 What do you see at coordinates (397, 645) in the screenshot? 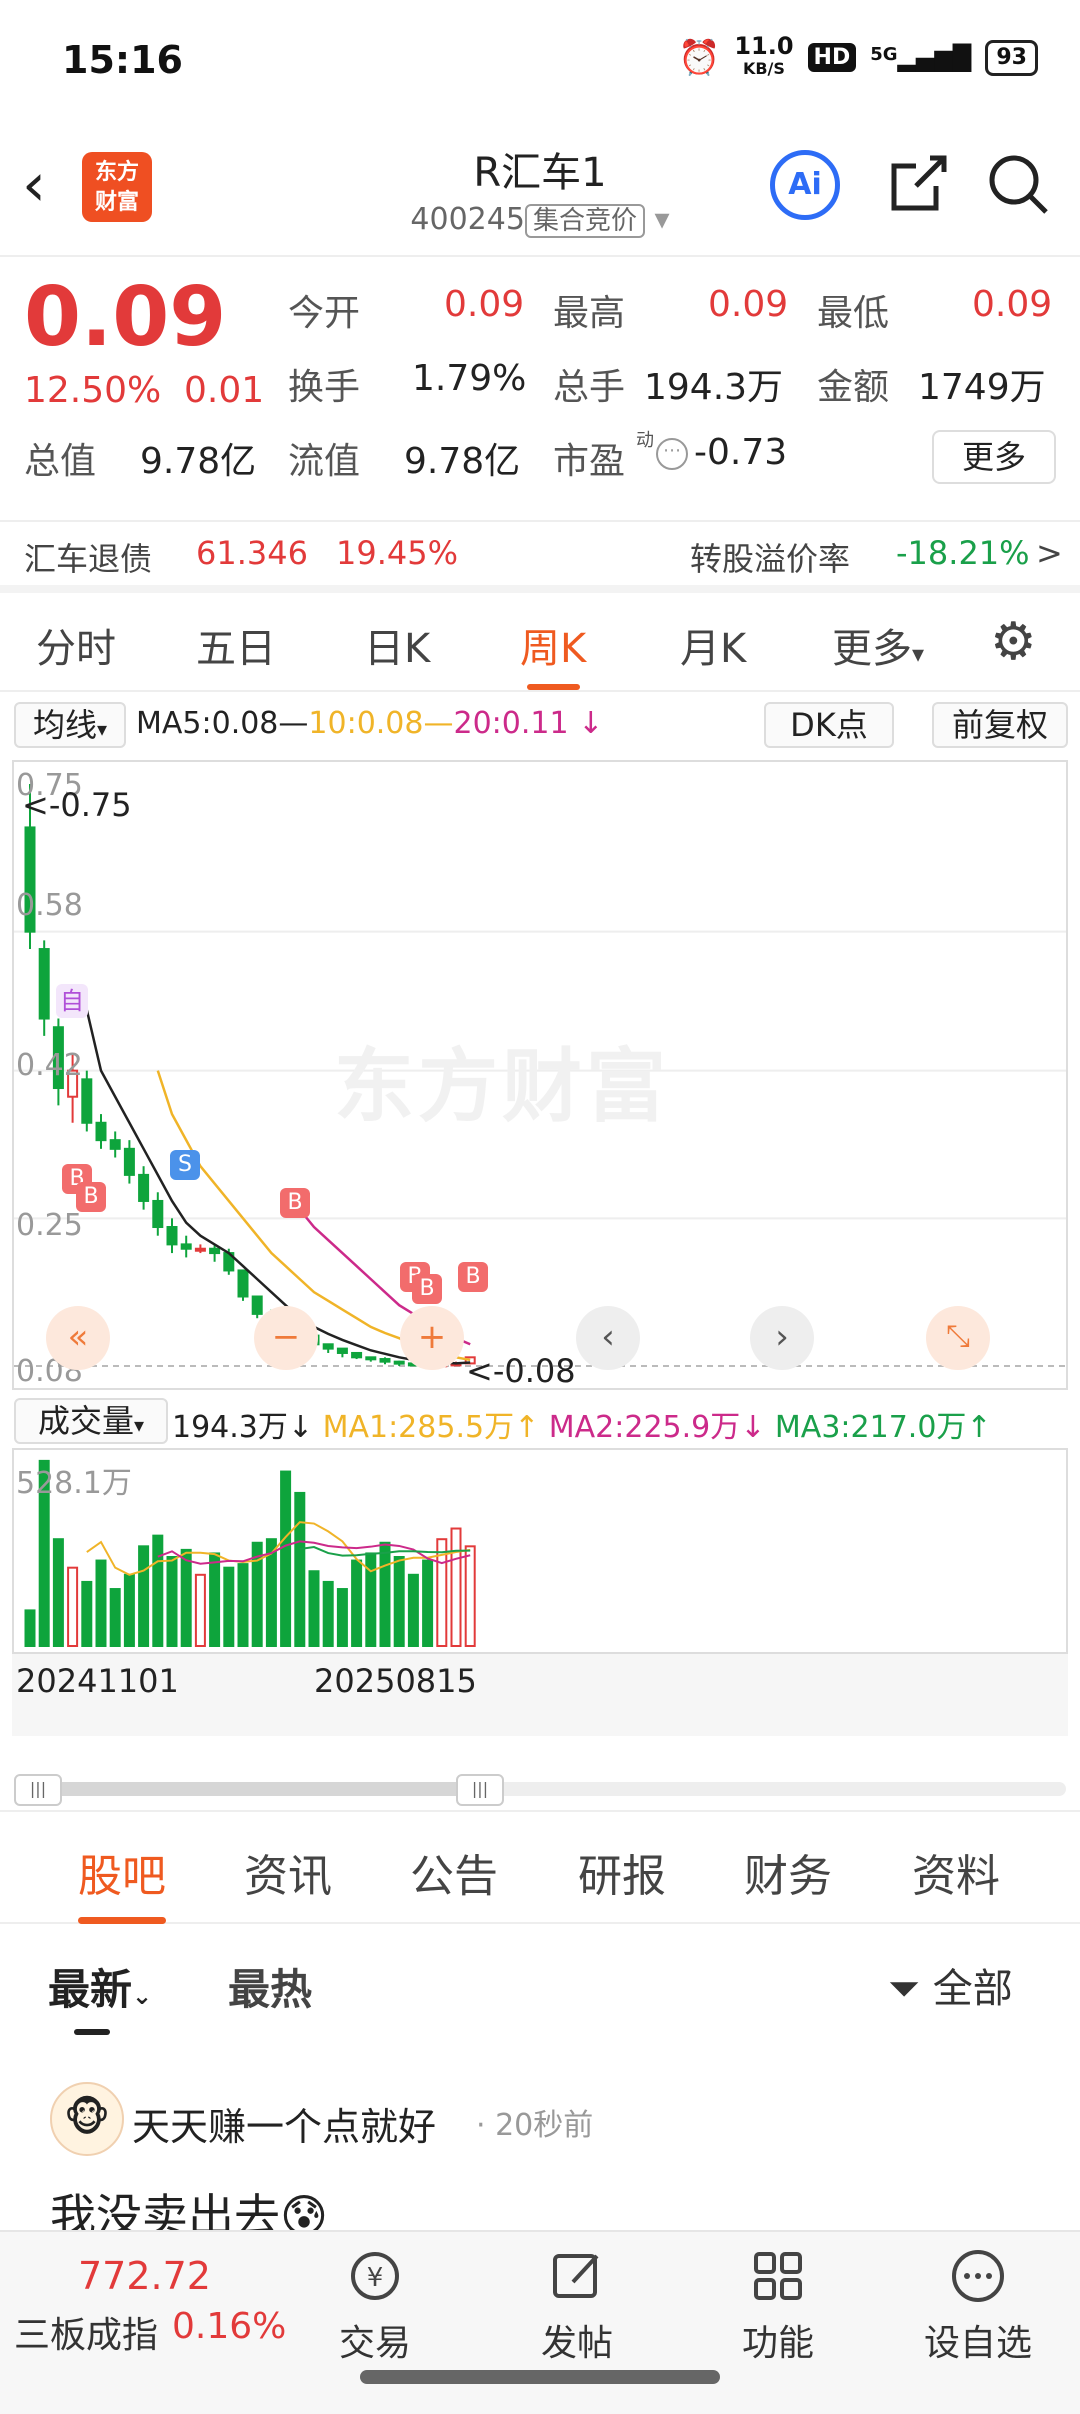
I see `tab-daily-k: 日K` at bounding box center [397, 645].